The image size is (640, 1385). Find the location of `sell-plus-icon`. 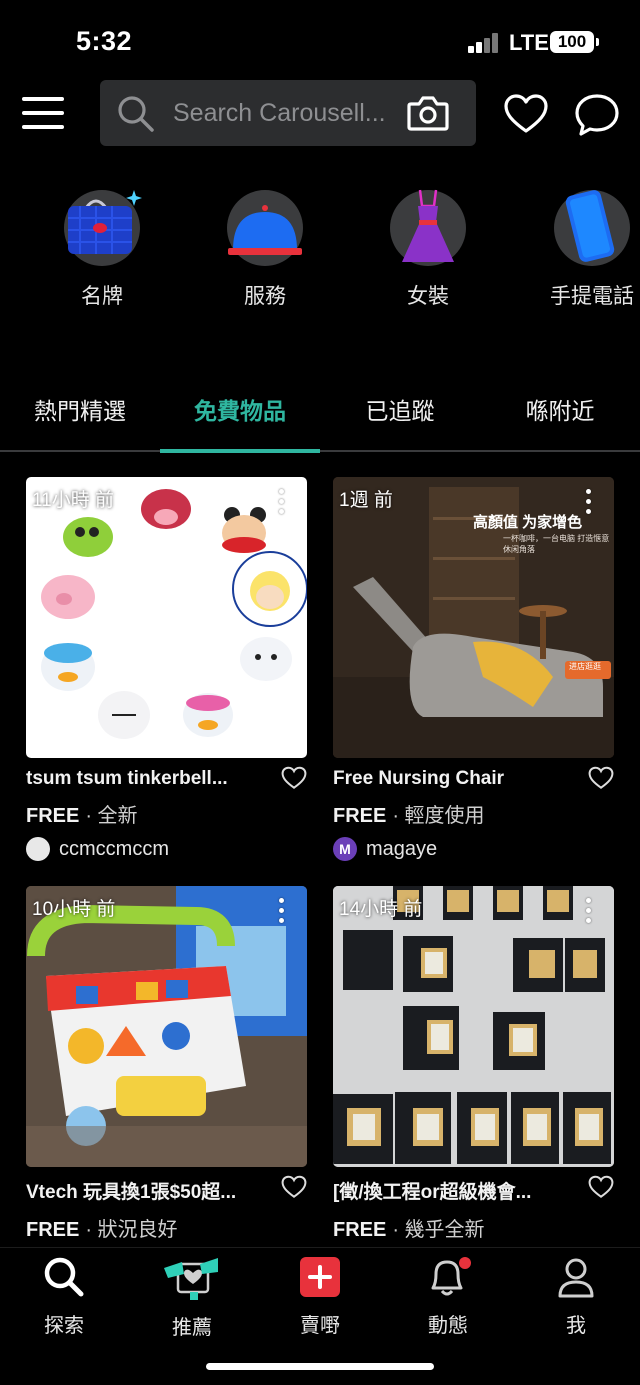

sell-plus-icon is located at coordinates (320, 1277).